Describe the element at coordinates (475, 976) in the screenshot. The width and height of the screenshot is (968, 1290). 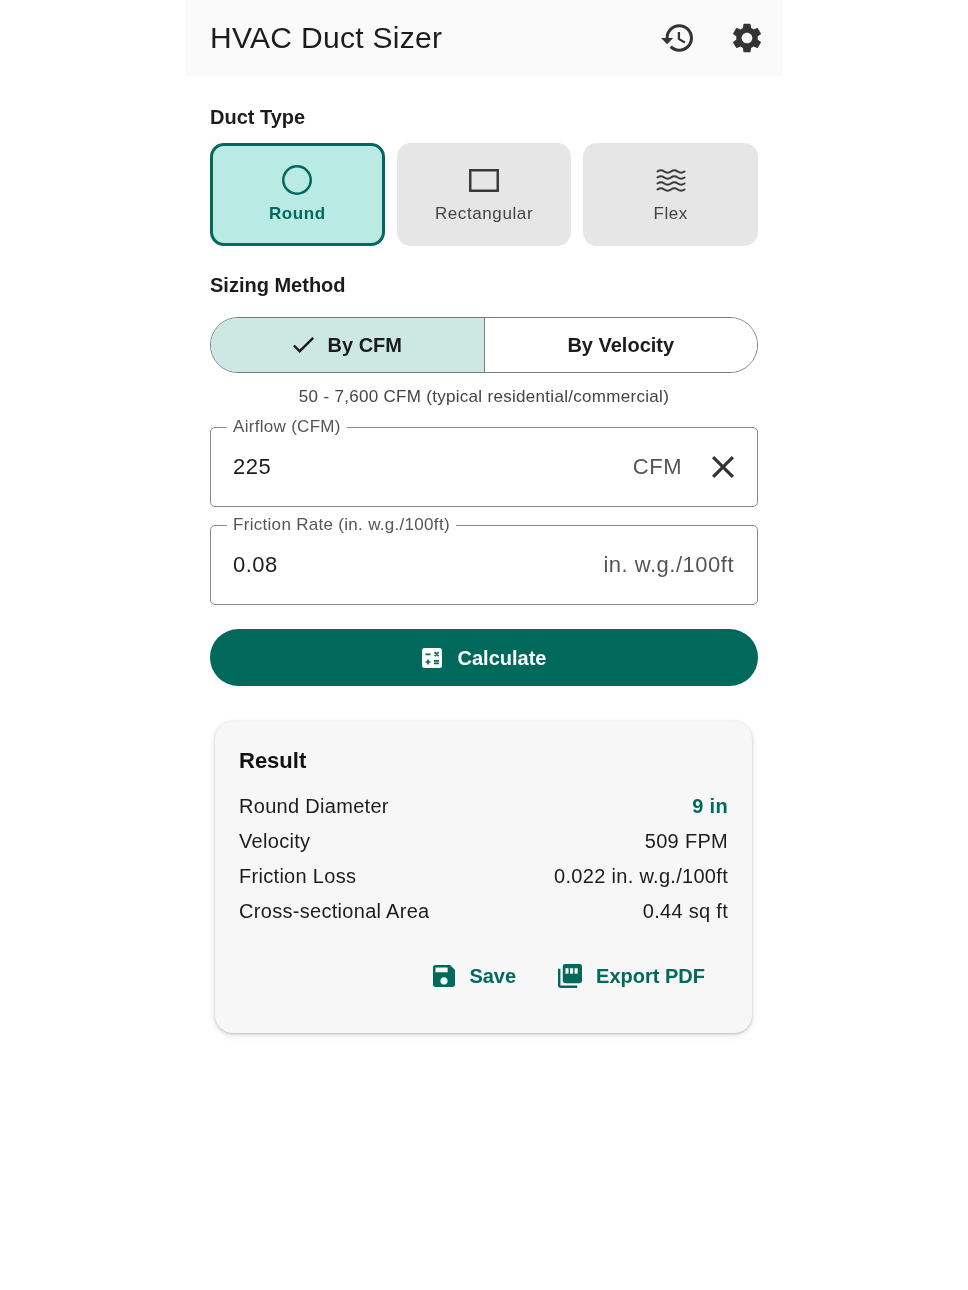
I see `save-button: Save` at that location.